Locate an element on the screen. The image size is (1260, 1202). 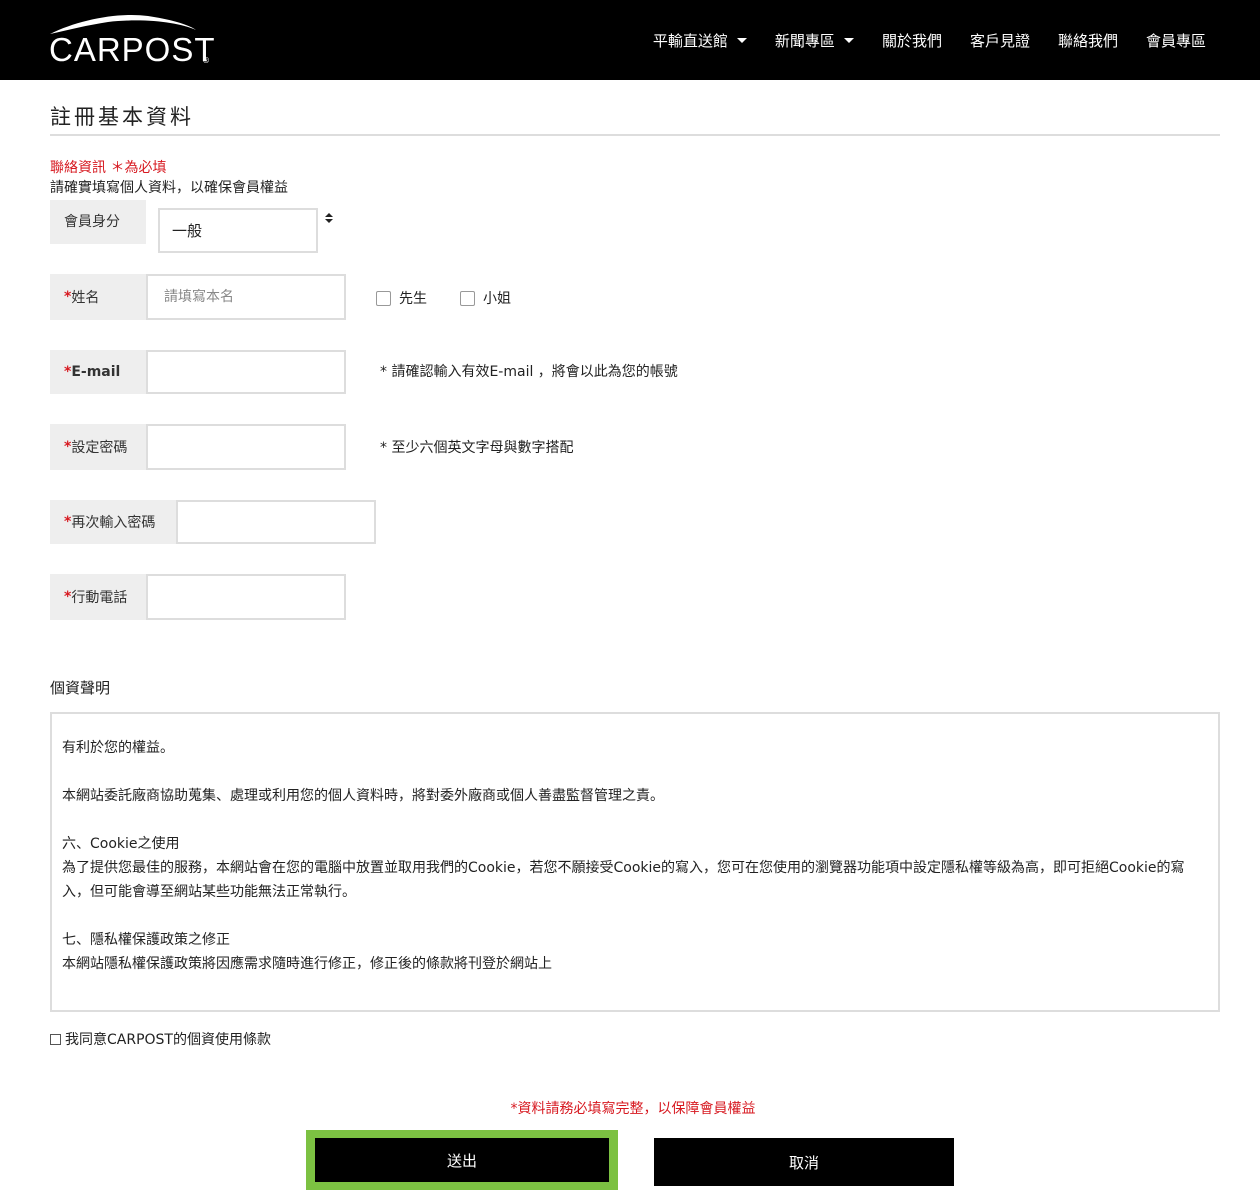
required-note: 聯絡資訊 ＊為必填 is located at coordinates (108, 168).